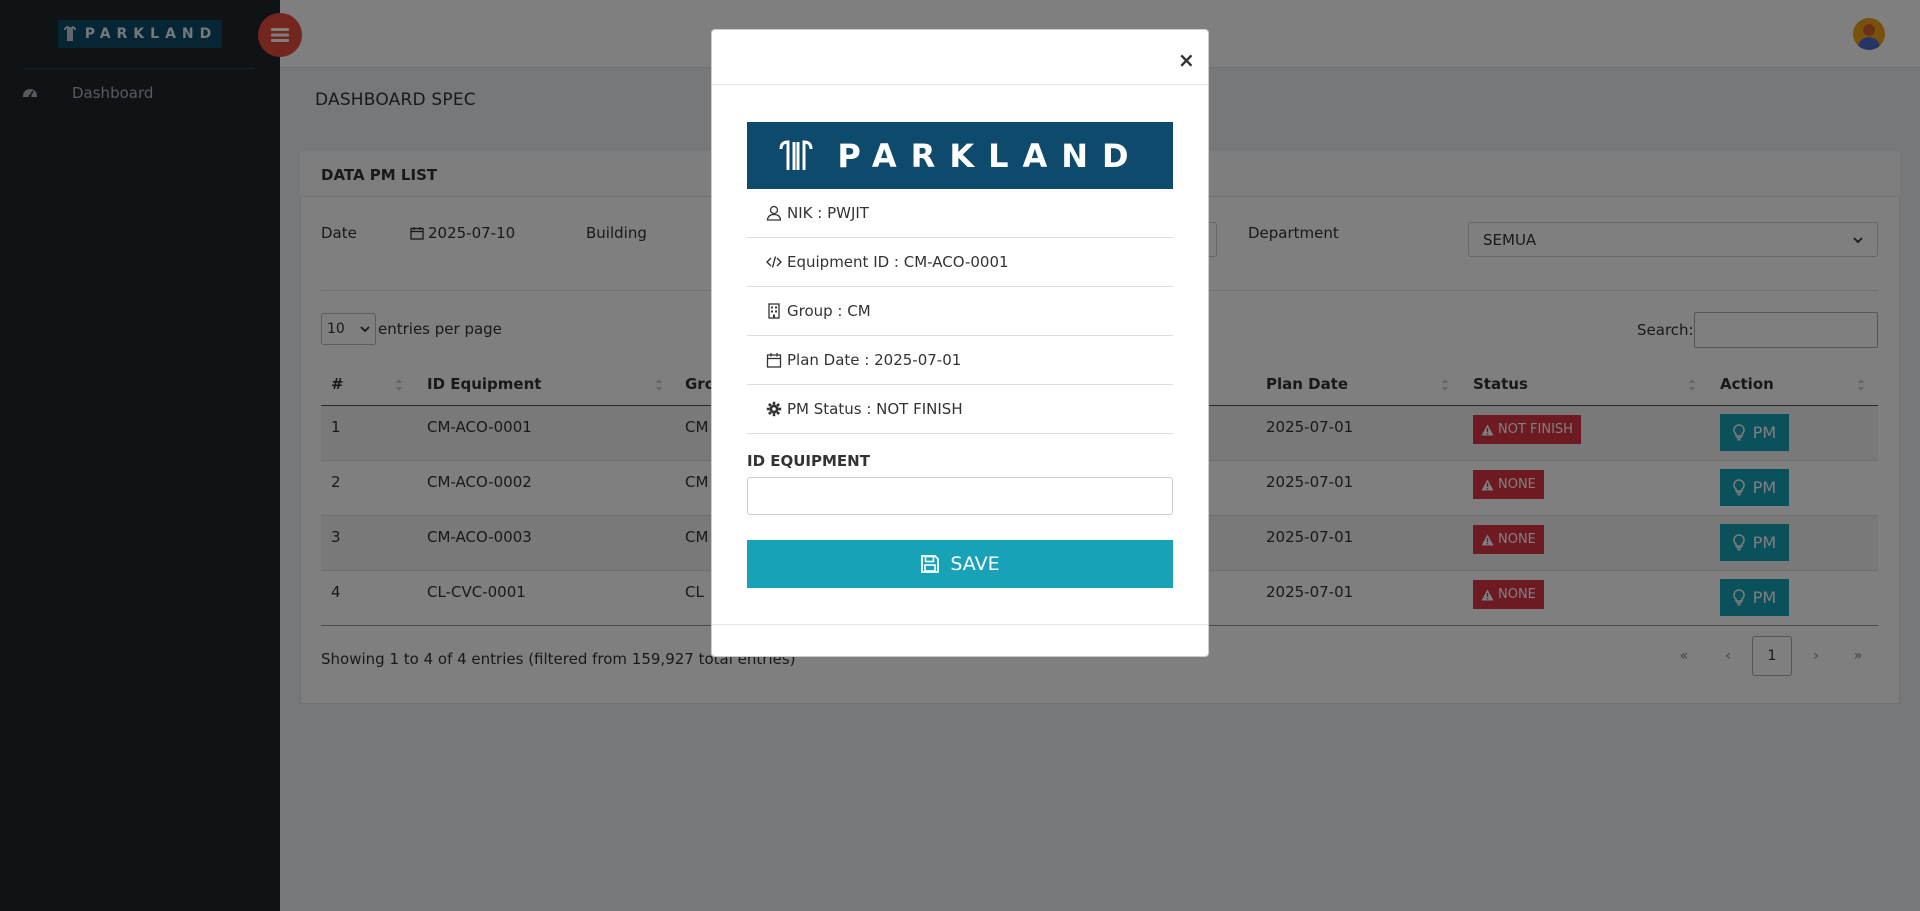 This screenshot has width=1920, height=911. What do you see at coordinates (930, 564) in the screenshot?
I see `floppy-disk-icon` at bounding box center [930, 564].